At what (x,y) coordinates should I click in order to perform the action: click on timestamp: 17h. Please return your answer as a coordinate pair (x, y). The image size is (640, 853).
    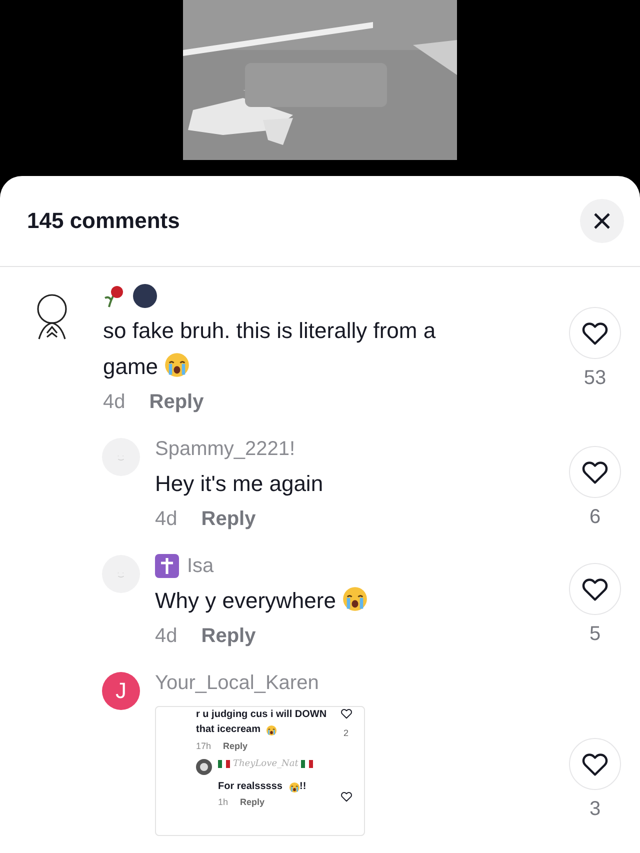
    Looking at the image, I should click on (204, 746).